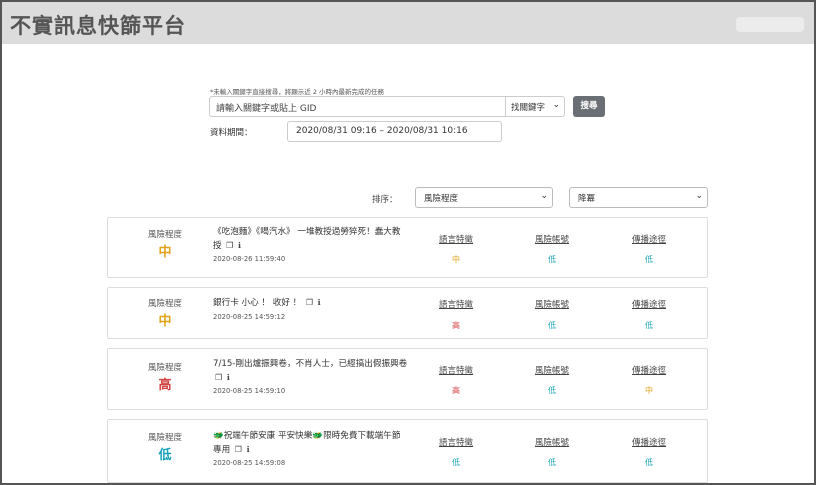 The image size is (816, 485). I want to click on card-title: 🐲祝端午節安康 平安快樂🐲限時免費下載端午節專用 ❐ ℹ, so click(310, 443).